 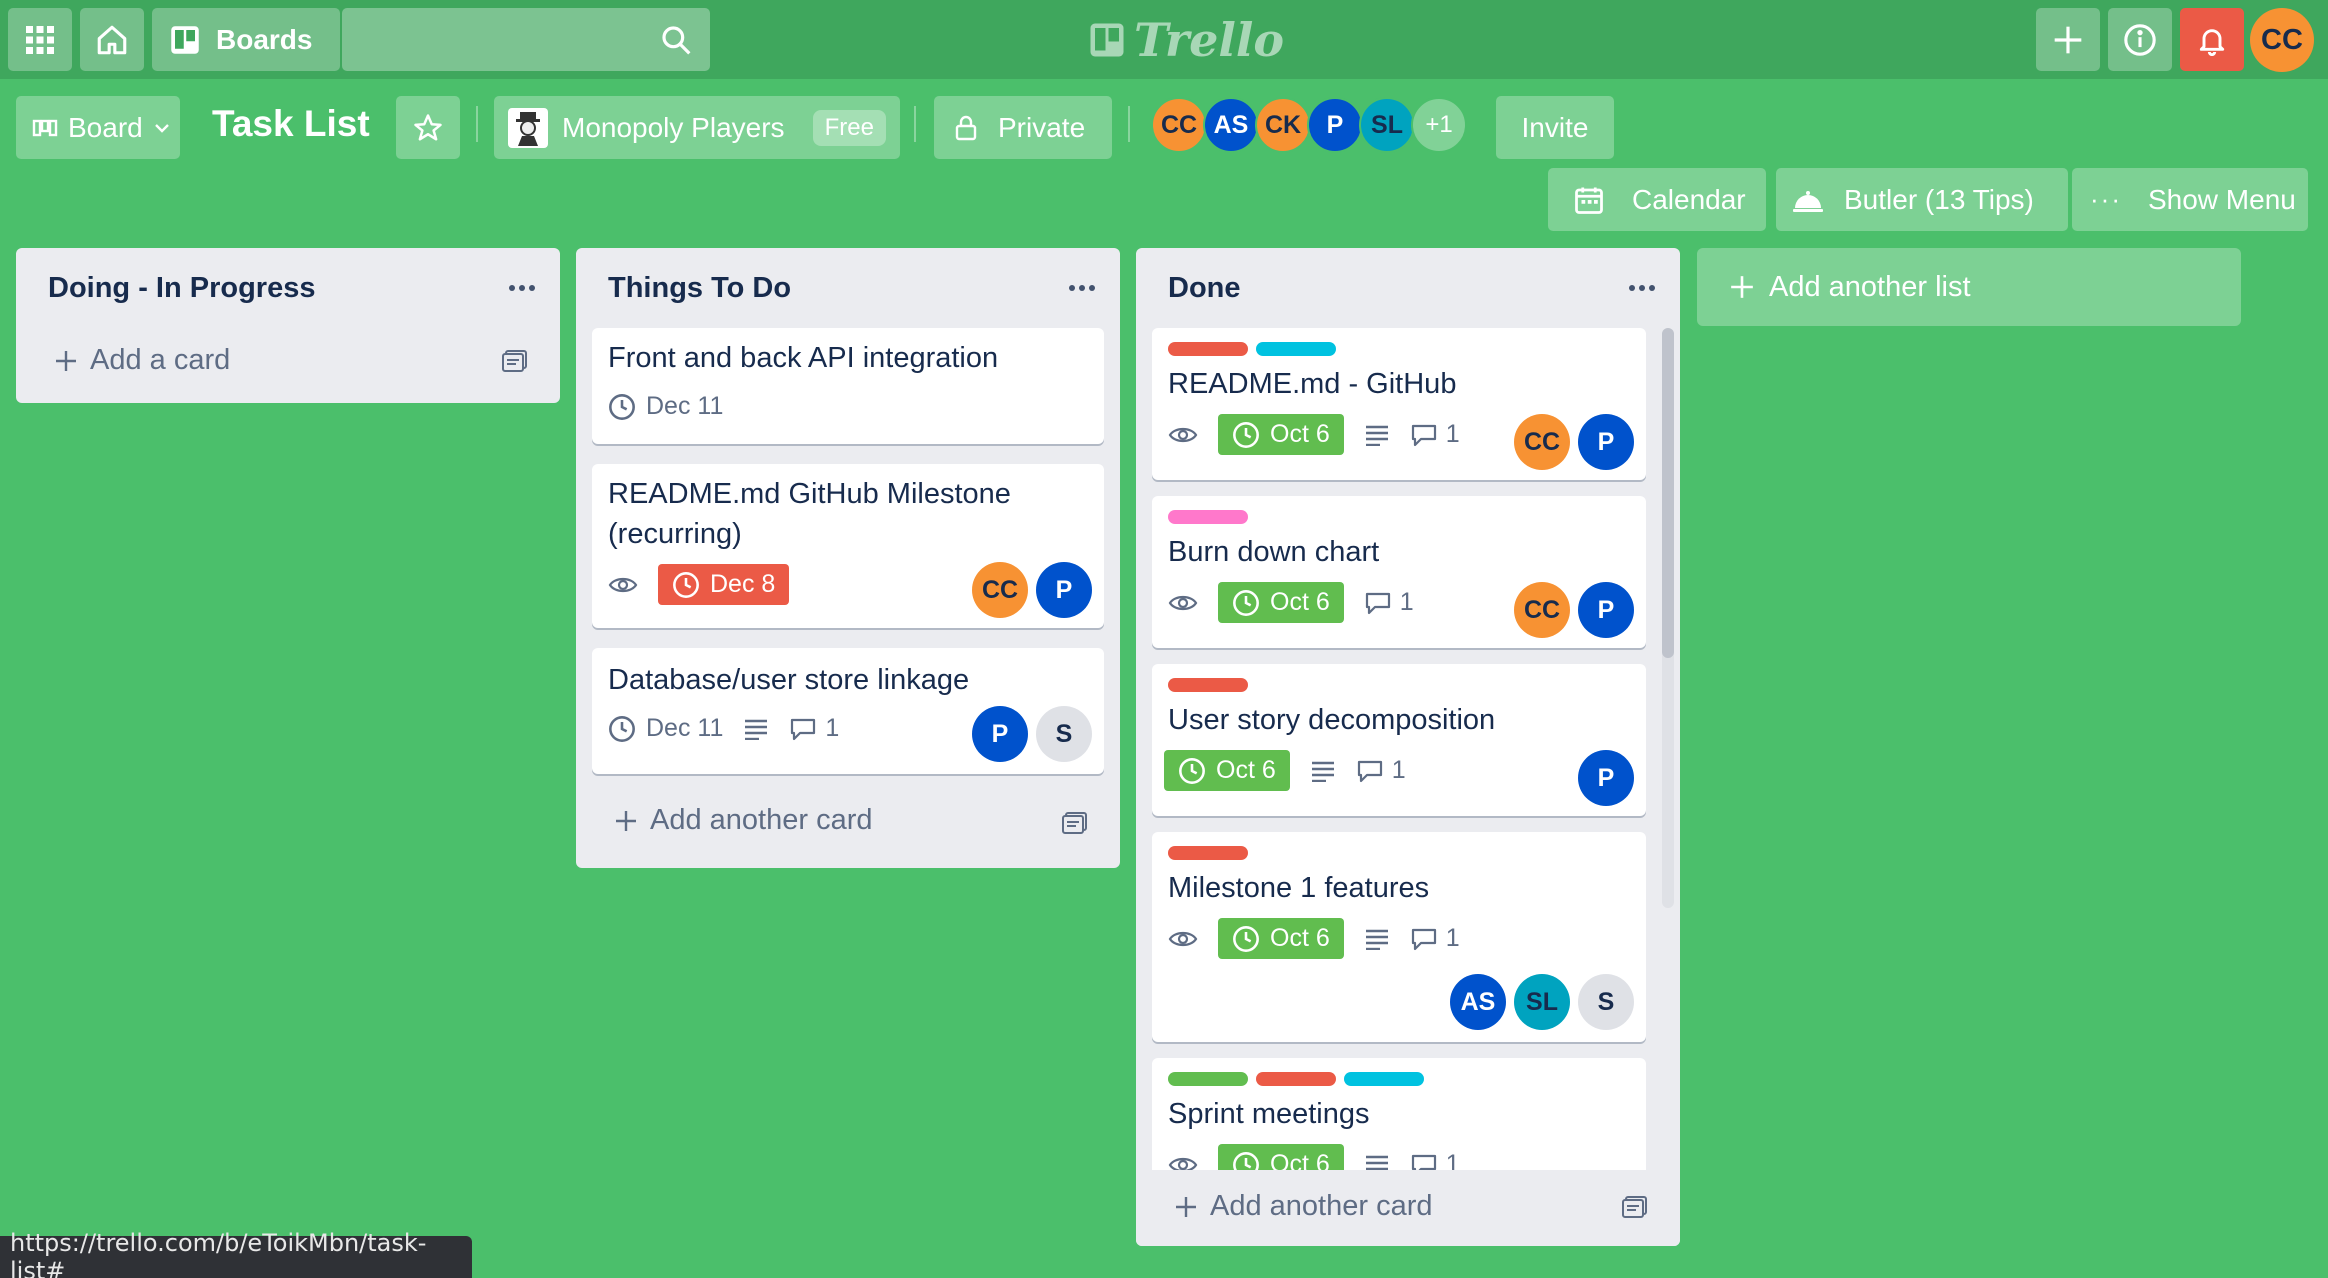 What do you see at coordinates (1204, 288) in the screenshot?
I see `list-title: Done` at bounding box center [1204, 288].